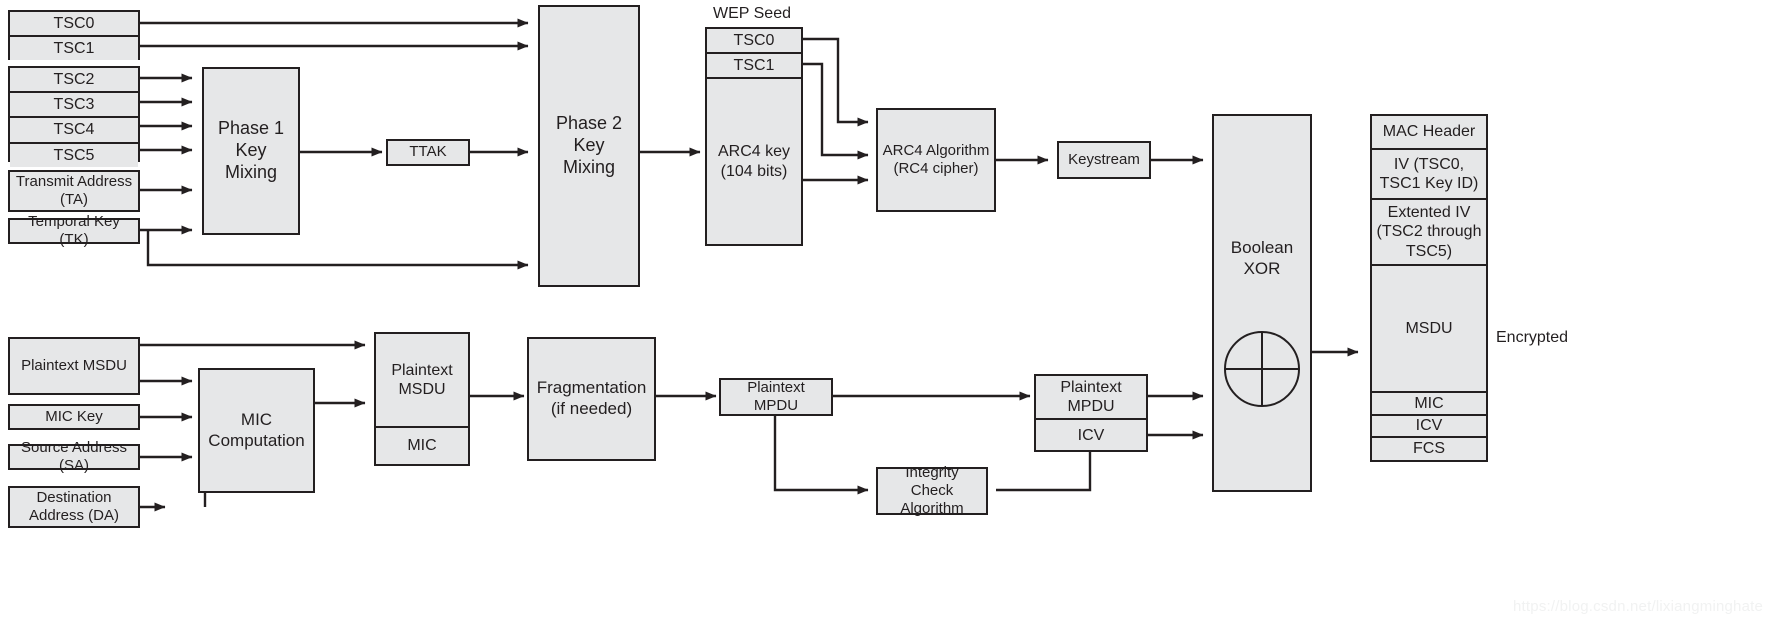 The width and height of the screenshot is (1783, 627). Describe the element at coordinates (1262, 258) in the screenshot. I see `boolean-xor-label: Boolean XOR` at that location.